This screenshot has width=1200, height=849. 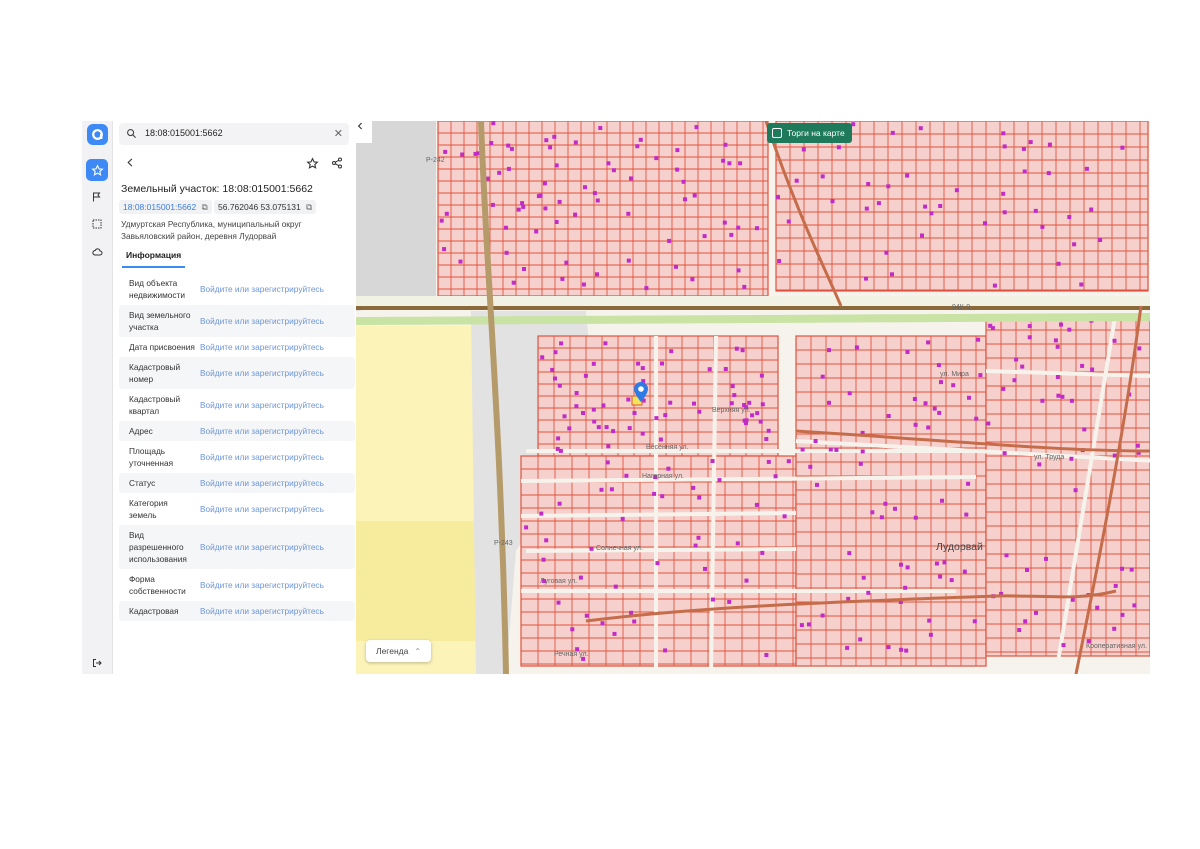 I want to click on logout-icon, so click(x=97, y=663).